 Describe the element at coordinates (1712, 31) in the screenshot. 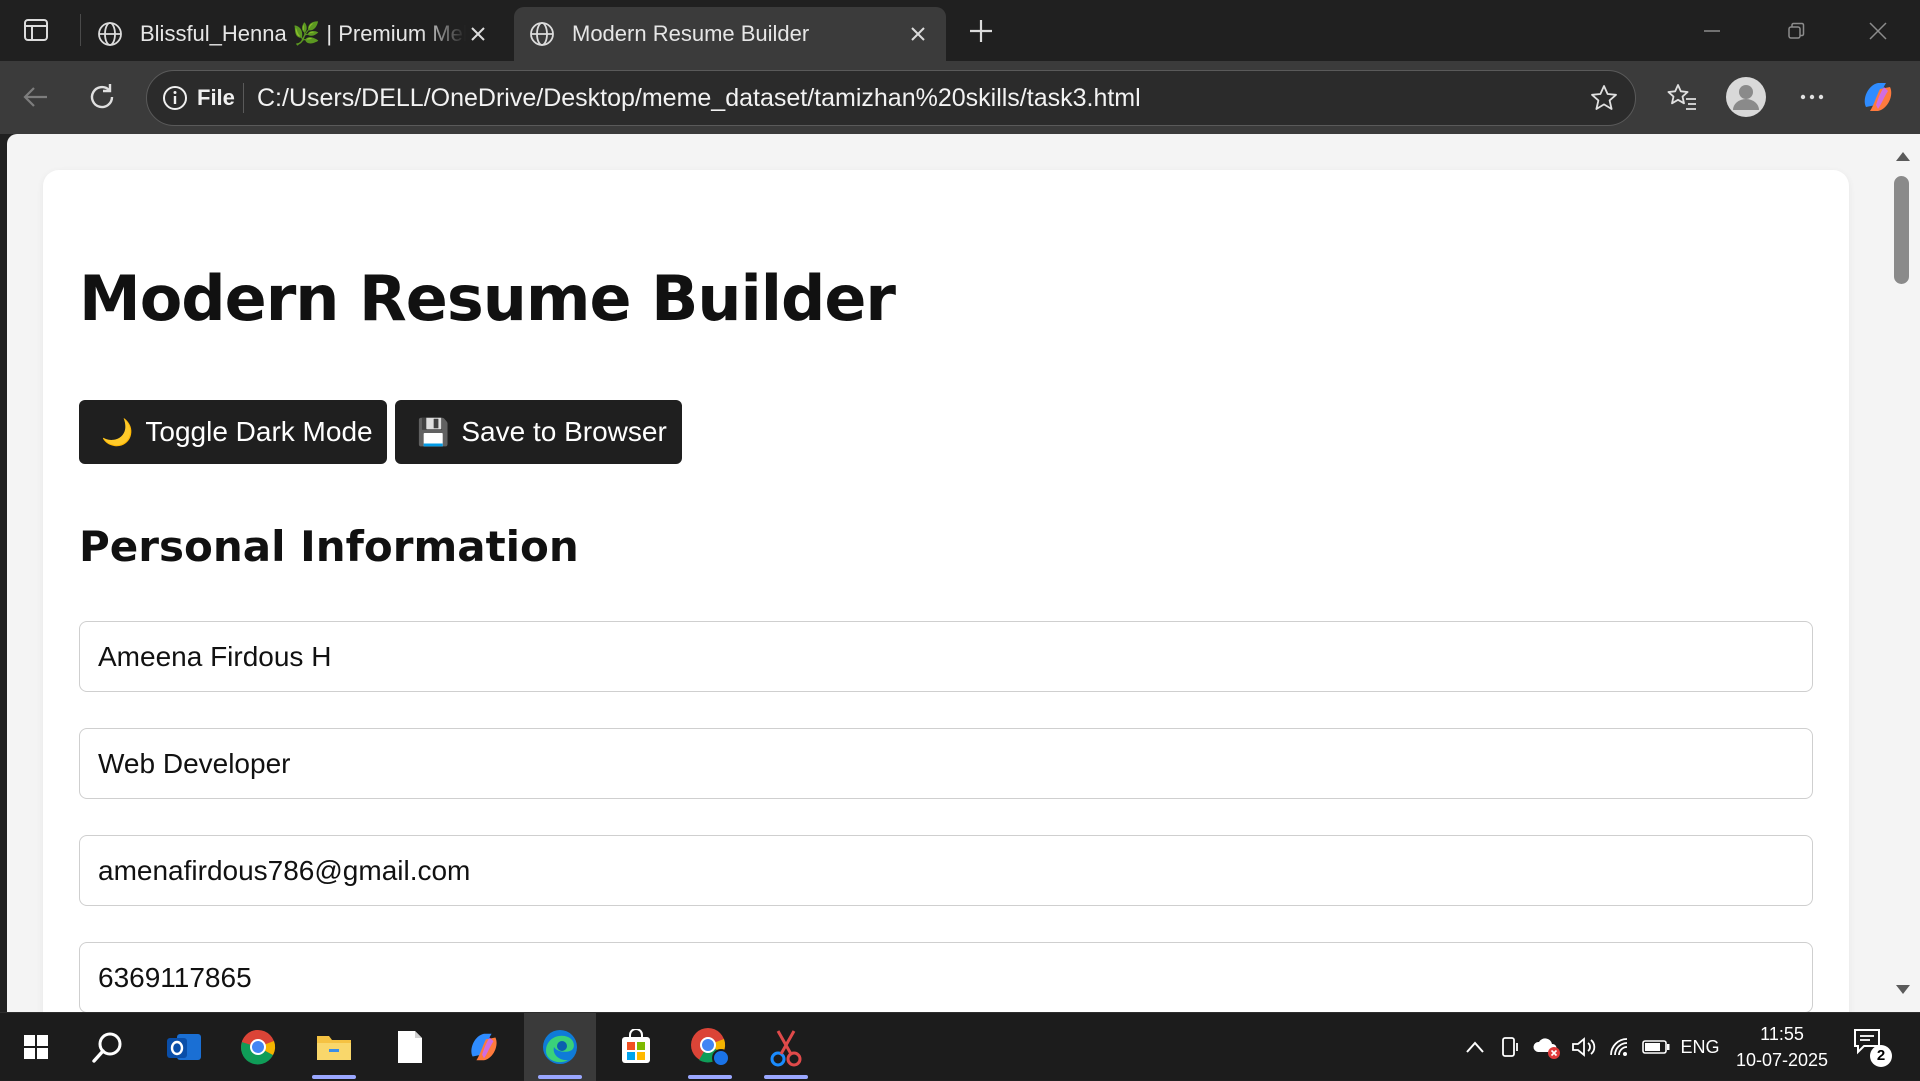

I see `minimize-icon` at that location.